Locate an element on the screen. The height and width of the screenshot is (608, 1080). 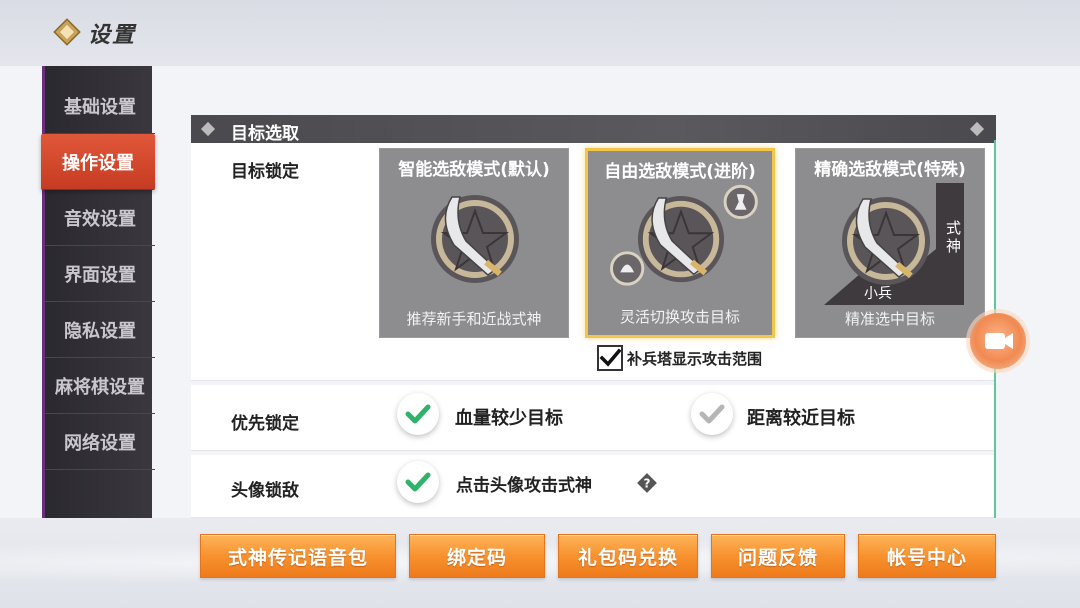
feedback-button: 问题反馈 is located at coordinates (778, 556).